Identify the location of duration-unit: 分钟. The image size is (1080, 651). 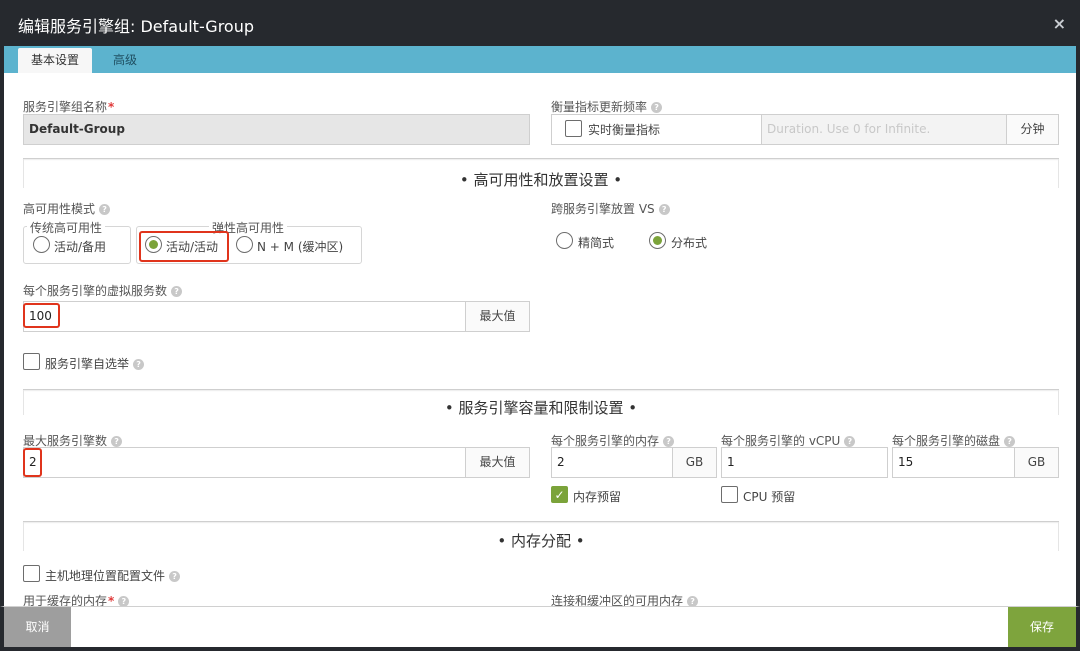
(1033, 129).